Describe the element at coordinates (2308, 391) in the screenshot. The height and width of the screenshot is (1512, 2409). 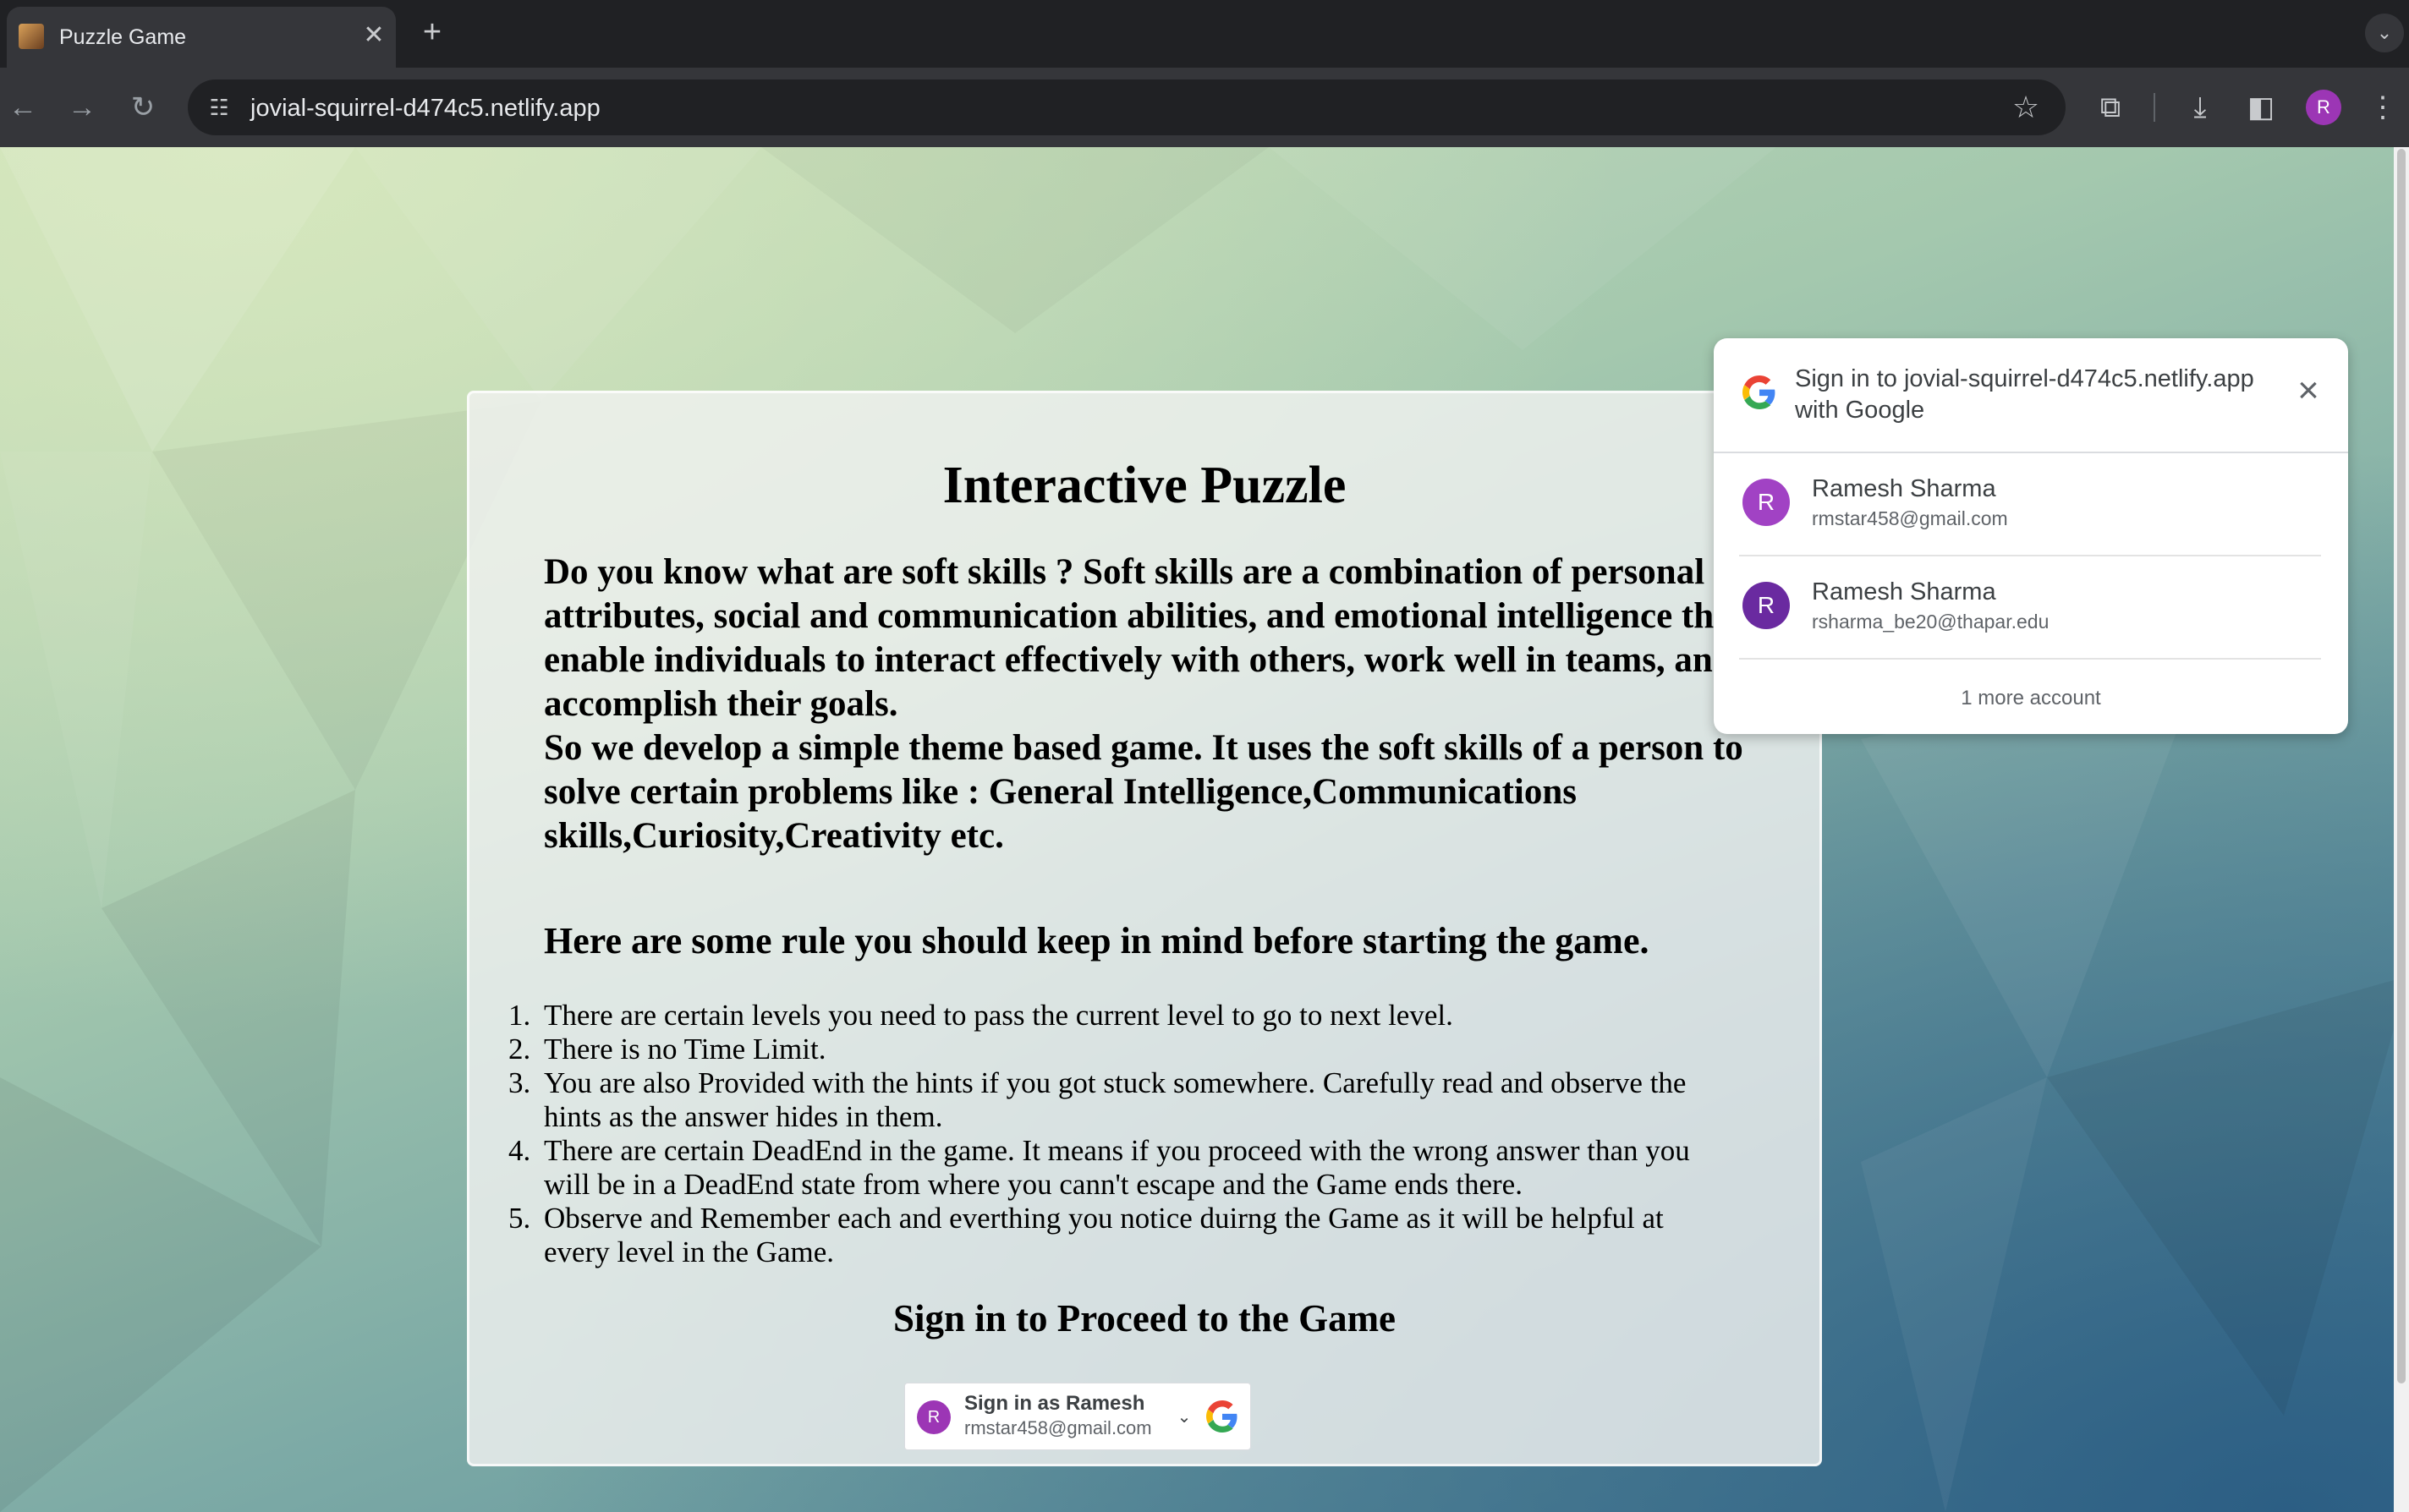
I see `close-icon: ×` at that location.